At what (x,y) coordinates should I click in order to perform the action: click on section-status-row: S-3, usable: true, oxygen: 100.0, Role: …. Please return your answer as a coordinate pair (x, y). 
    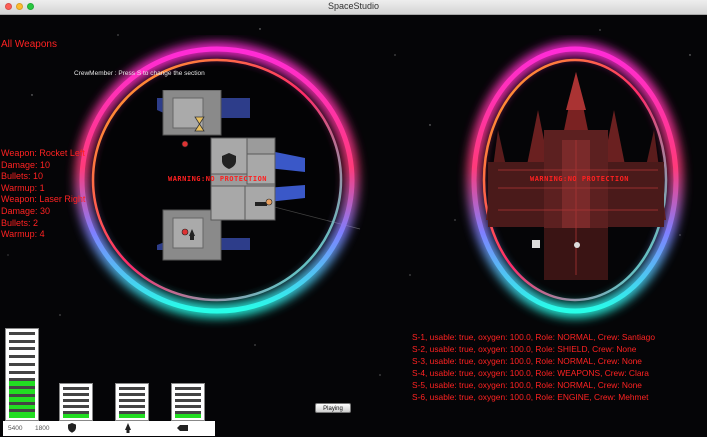
    Looking at the image, I should click on (527, 361).